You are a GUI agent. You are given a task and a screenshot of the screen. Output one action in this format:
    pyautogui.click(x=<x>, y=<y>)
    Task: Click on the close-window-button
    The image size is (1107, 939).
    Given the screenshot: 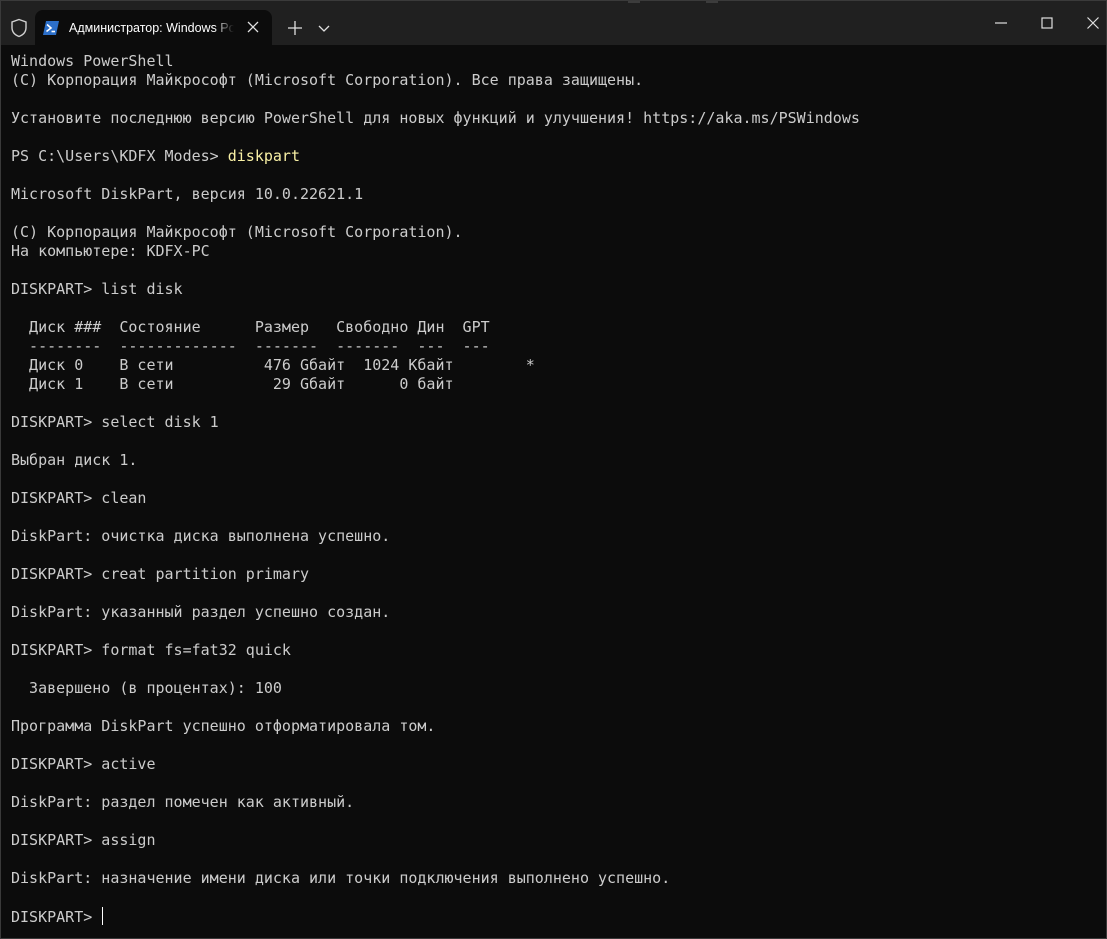 What is the action you would take?
    pyautogui.click(x=1088, y=23)
    